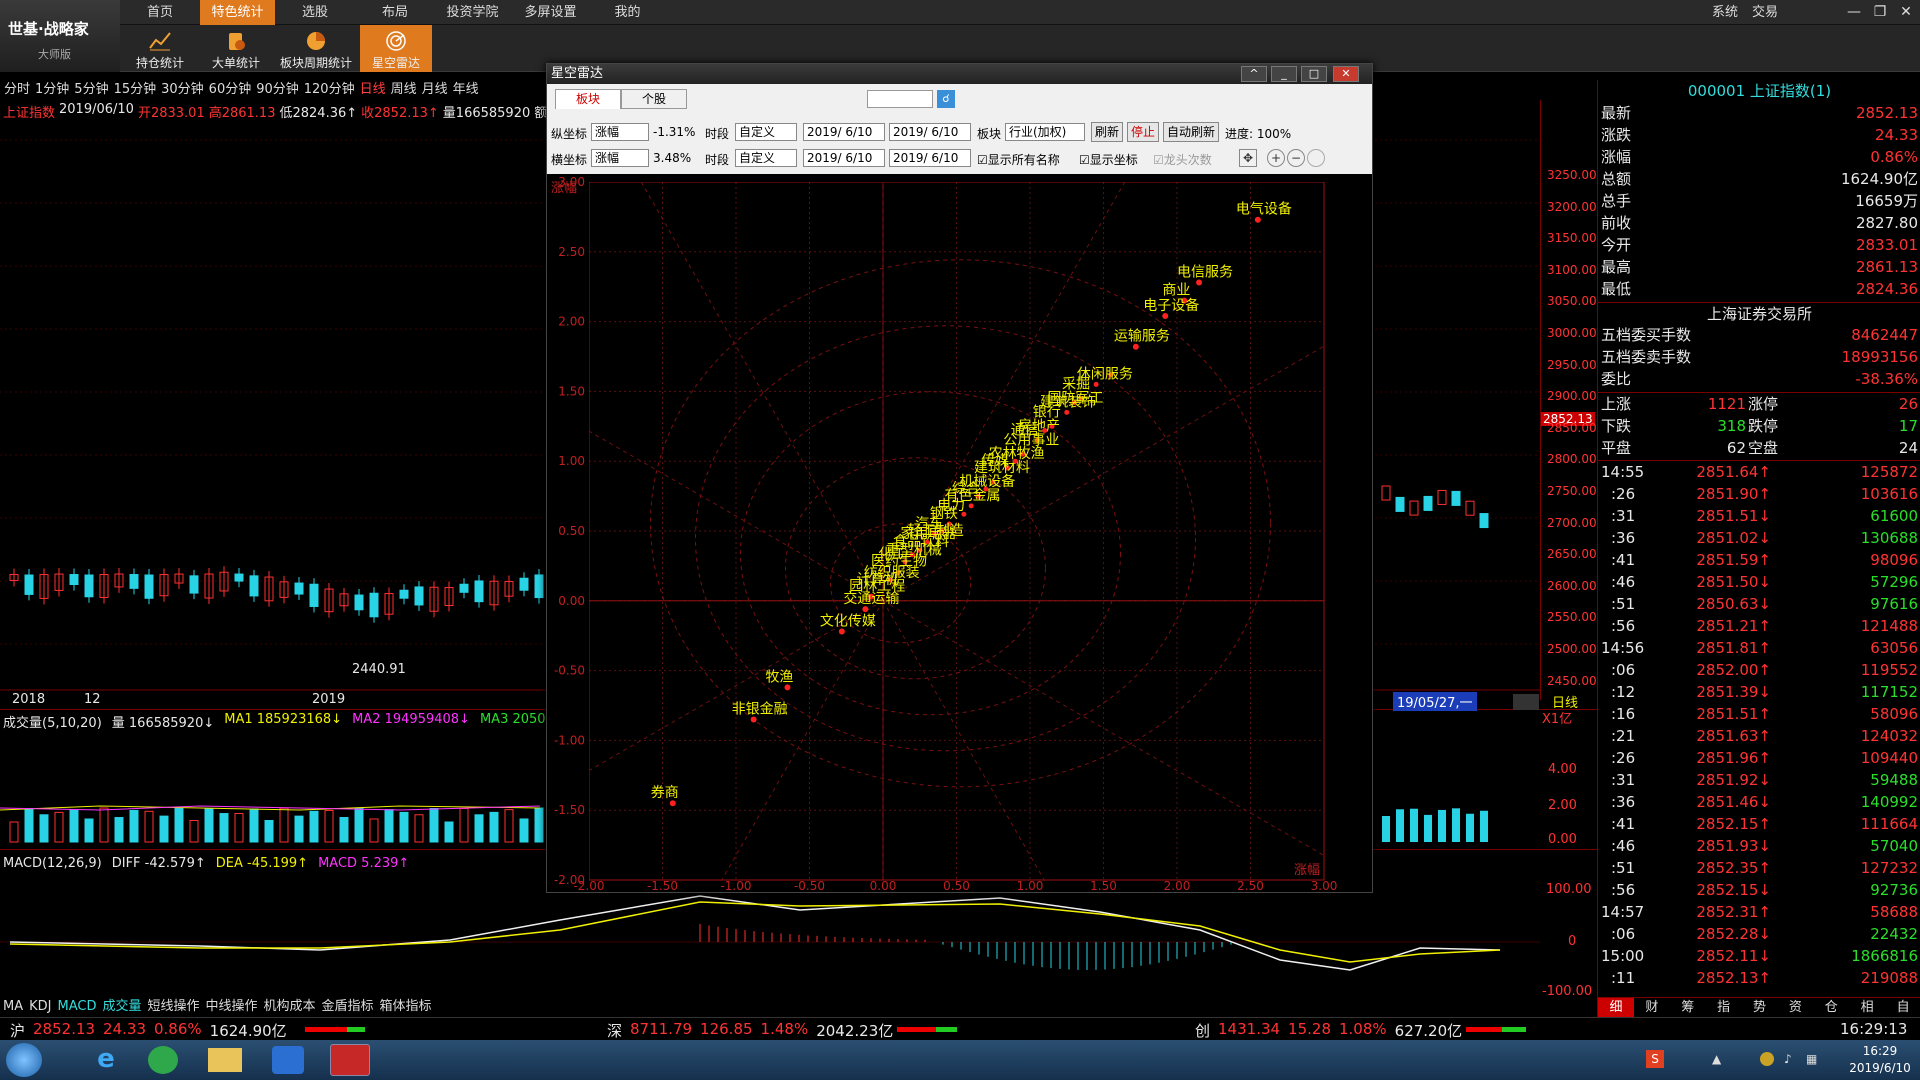 Image resolution: width=1920 pixels, height=1080 pixels. Describe the element at coordinates (395, 12) in the screenshot. I see `menu-layout: 布局` at that location.